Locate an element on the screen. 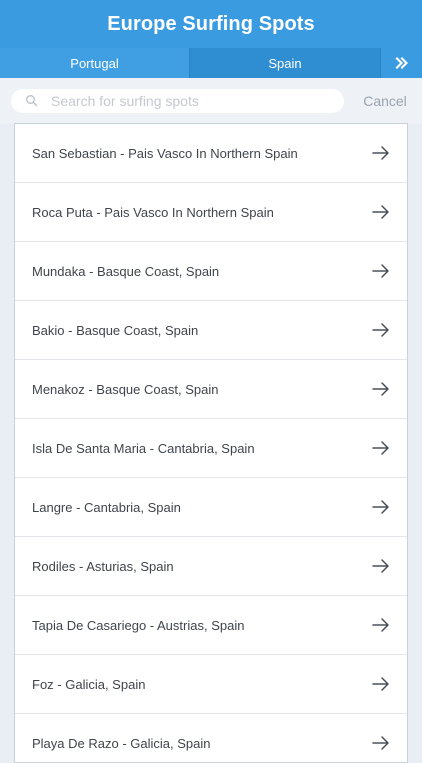 The height and width of the screenshot is (763, 422). list-item-label: Isla De Santa Maria - Cantabria, Spain is located at coordinates (143, 448).